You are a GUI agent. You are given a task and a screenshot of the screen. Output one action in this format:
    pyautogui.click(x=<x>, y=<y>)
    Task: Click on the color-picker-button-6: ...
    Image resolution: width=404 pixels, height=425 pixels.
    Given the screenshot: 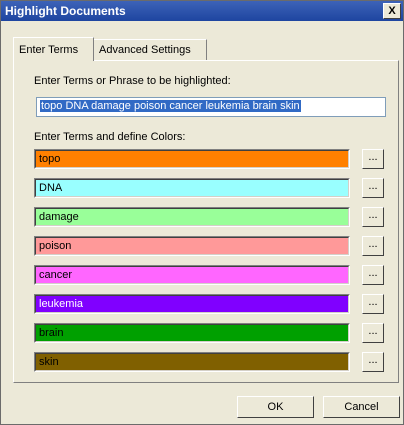 What is the action you would take?
    pyautogui.click(x=373, y=304)
    